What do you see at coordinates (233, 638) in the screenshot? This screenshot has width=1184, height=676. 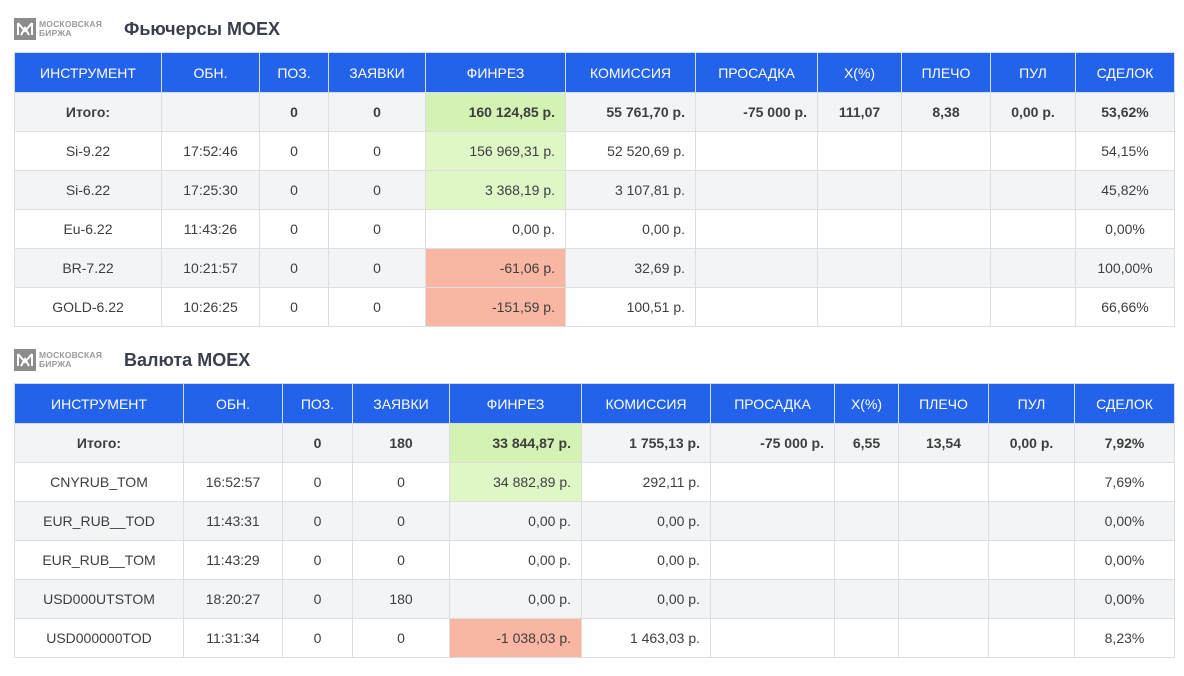 I see `cell-time: 11:31:34` at bounding box center [233, 638].